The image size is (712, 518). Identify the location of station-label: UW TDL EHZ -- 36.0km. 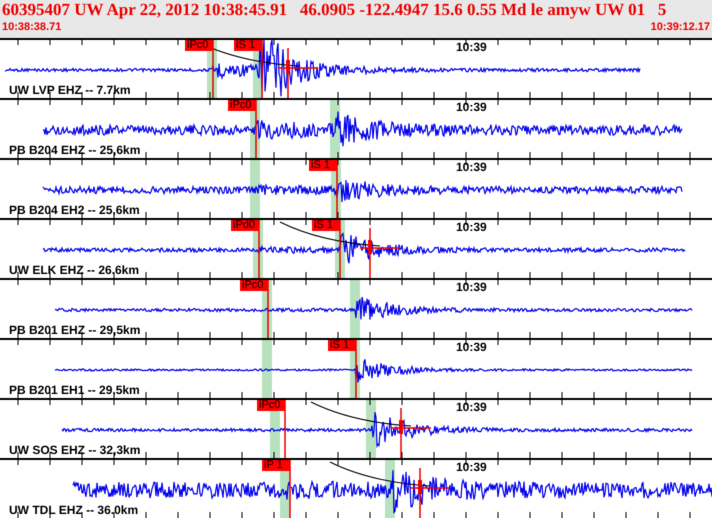
(73, 510).